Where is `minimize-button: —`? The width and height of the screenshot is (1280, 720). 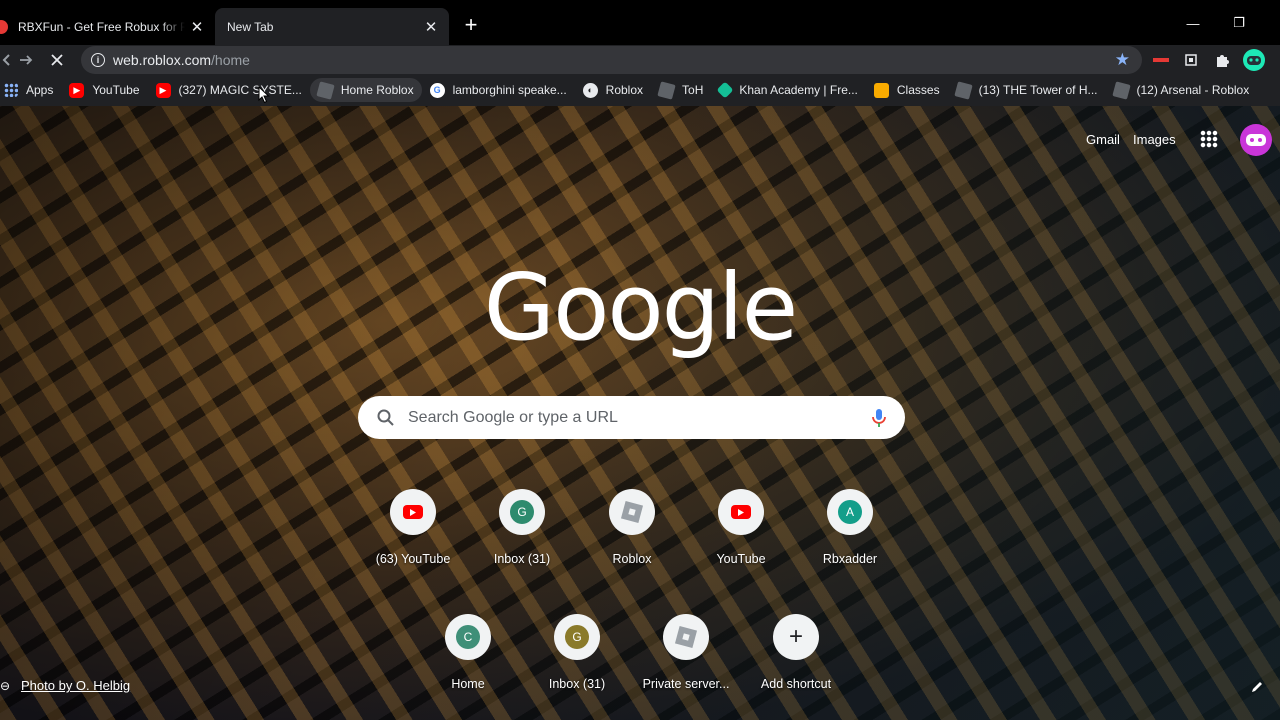 minimize-button: — is located at coordinates (1193, 23).